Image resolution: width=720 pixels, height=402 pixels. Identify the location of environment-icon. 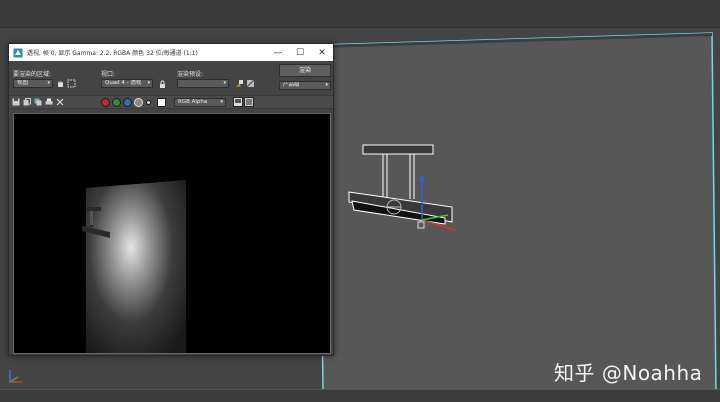
(250, 83).